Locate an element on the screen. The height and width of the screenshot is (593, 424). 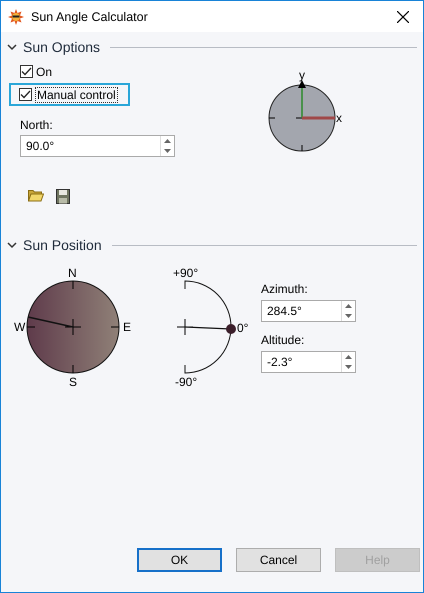
spin-box: -2.3° is located at coordinates (308, 362).